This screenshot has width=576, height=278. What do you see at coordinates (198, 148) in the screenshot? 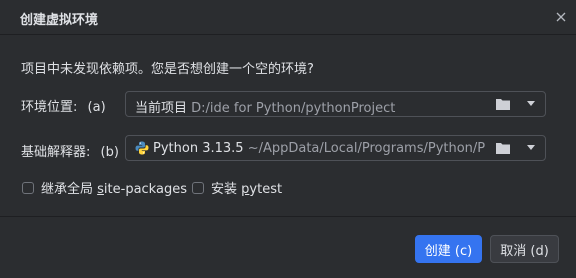
I see `interpreter-version: Python 3.13.5` at bounding box center [198, 148].